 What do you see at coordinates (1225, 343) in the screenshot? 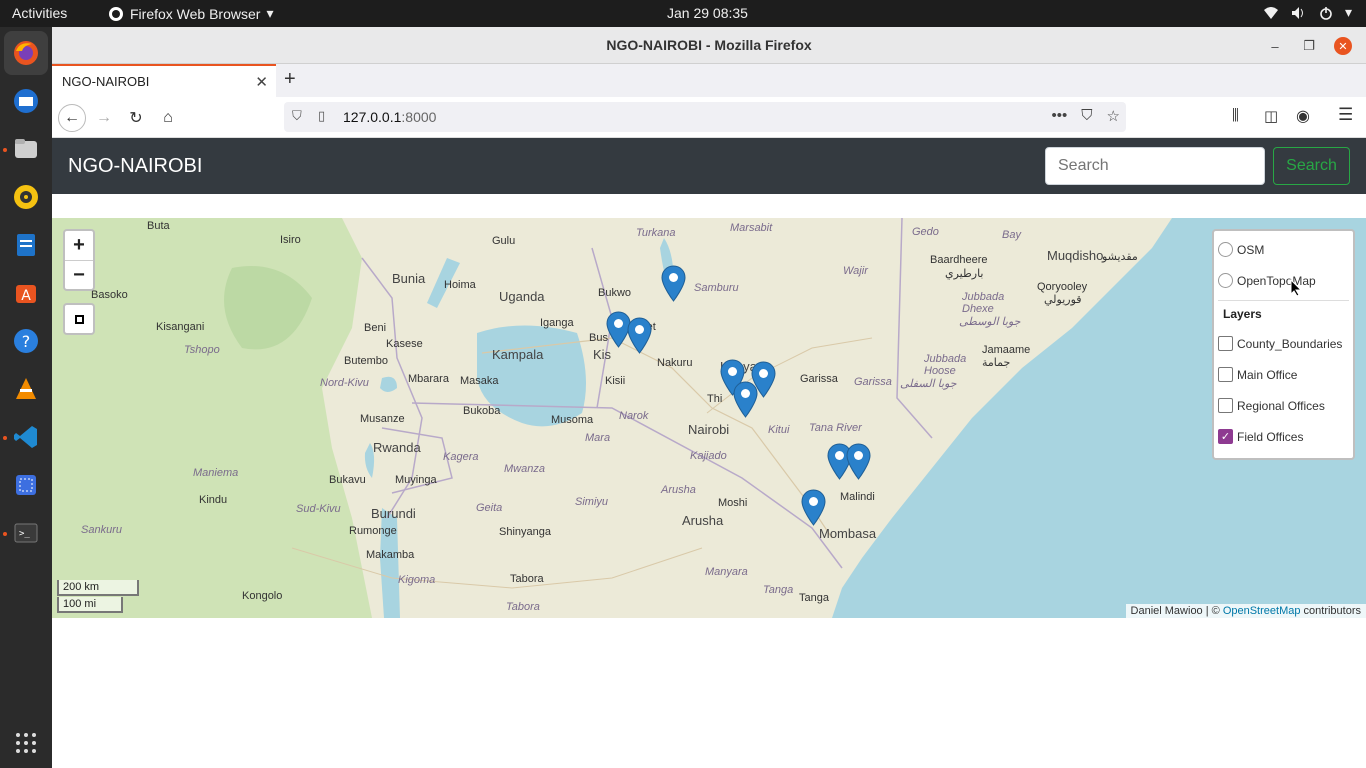
I see `county-boundaries-checkbox` at bounding box center [1225, 343].